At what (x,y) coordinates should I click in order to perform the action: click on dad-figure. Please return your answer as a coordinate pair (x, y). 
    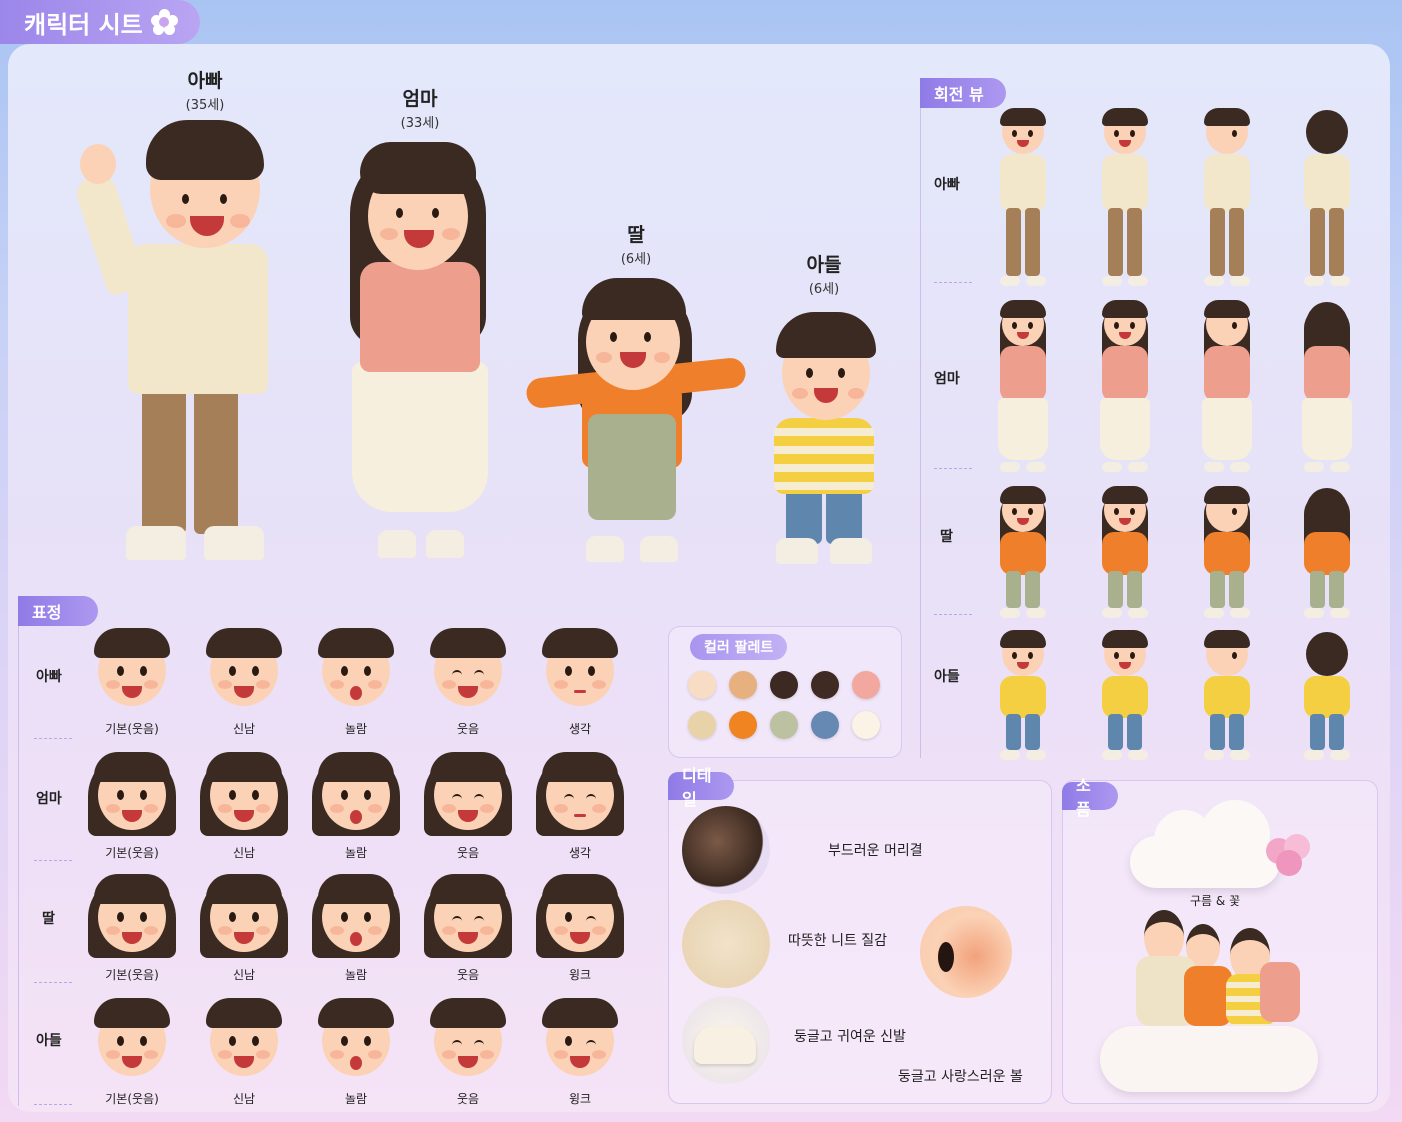
    Looking at the image, I should click on (205, 319).